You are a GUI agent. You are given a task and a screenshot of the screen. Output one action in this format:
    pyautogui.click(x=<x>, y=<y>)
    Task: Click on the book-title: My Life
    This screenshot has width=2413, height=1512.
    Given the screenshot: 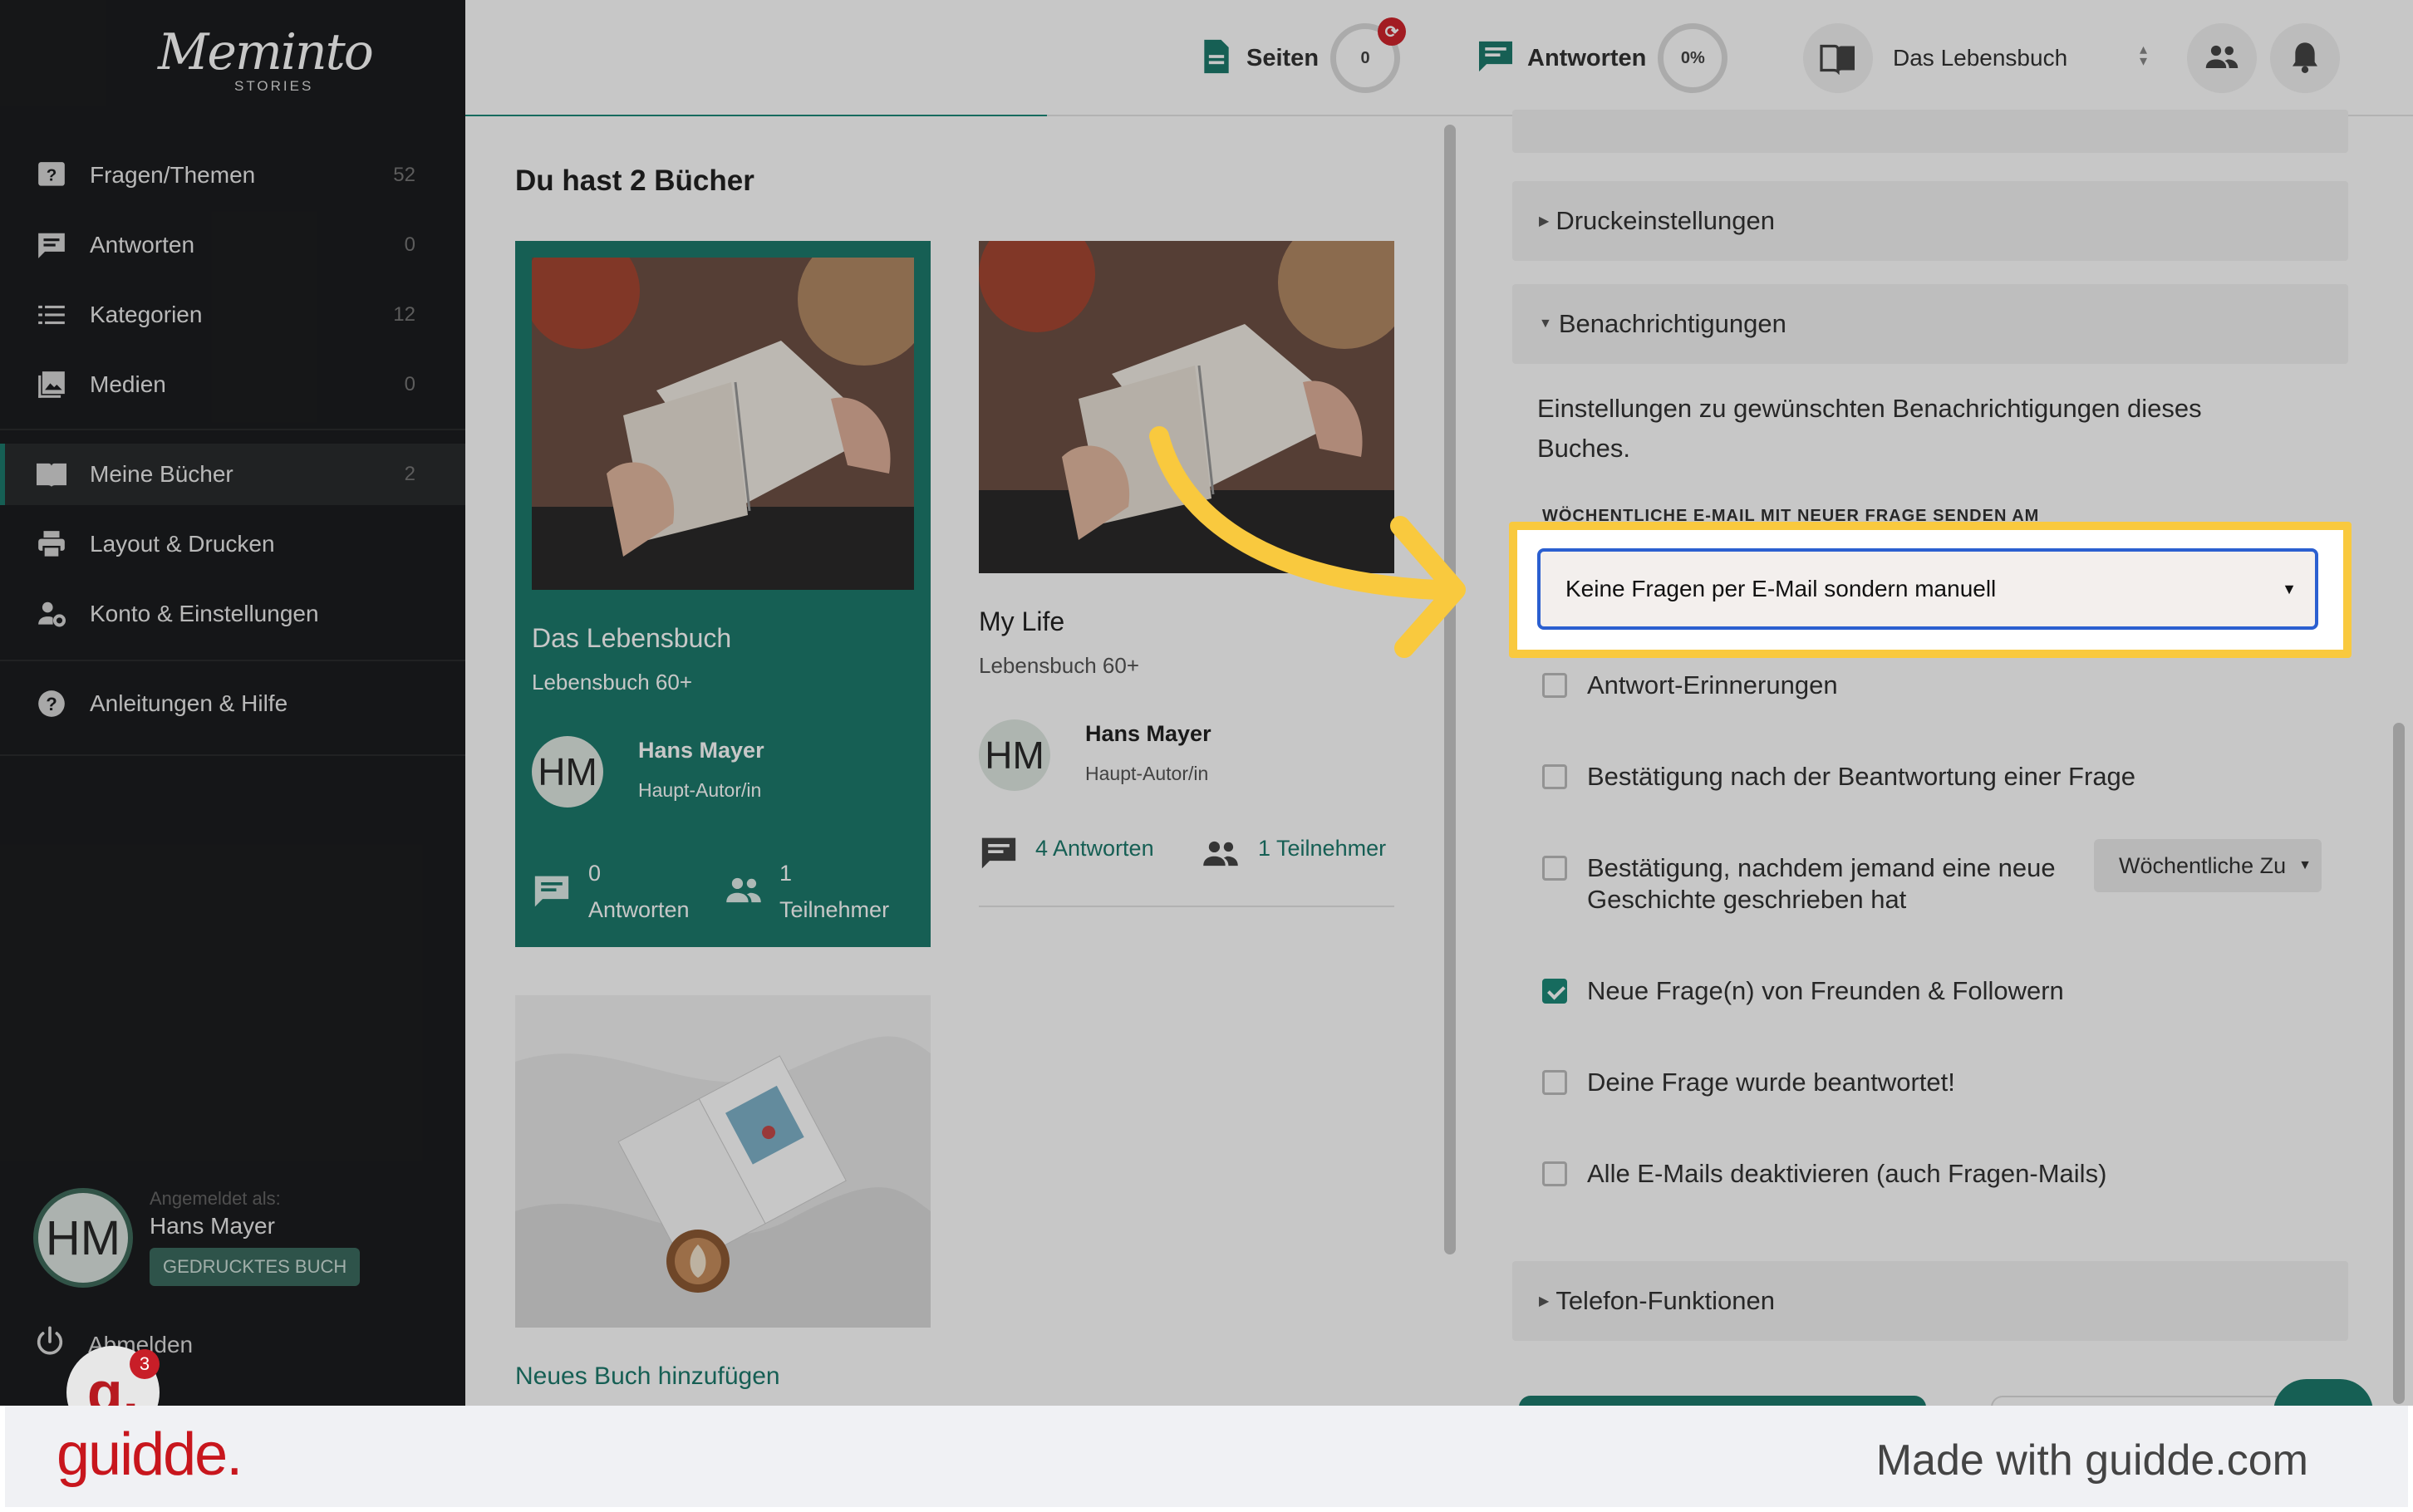 What is the action you would take?
    pyautogui.click(x=1022, y=621)
    